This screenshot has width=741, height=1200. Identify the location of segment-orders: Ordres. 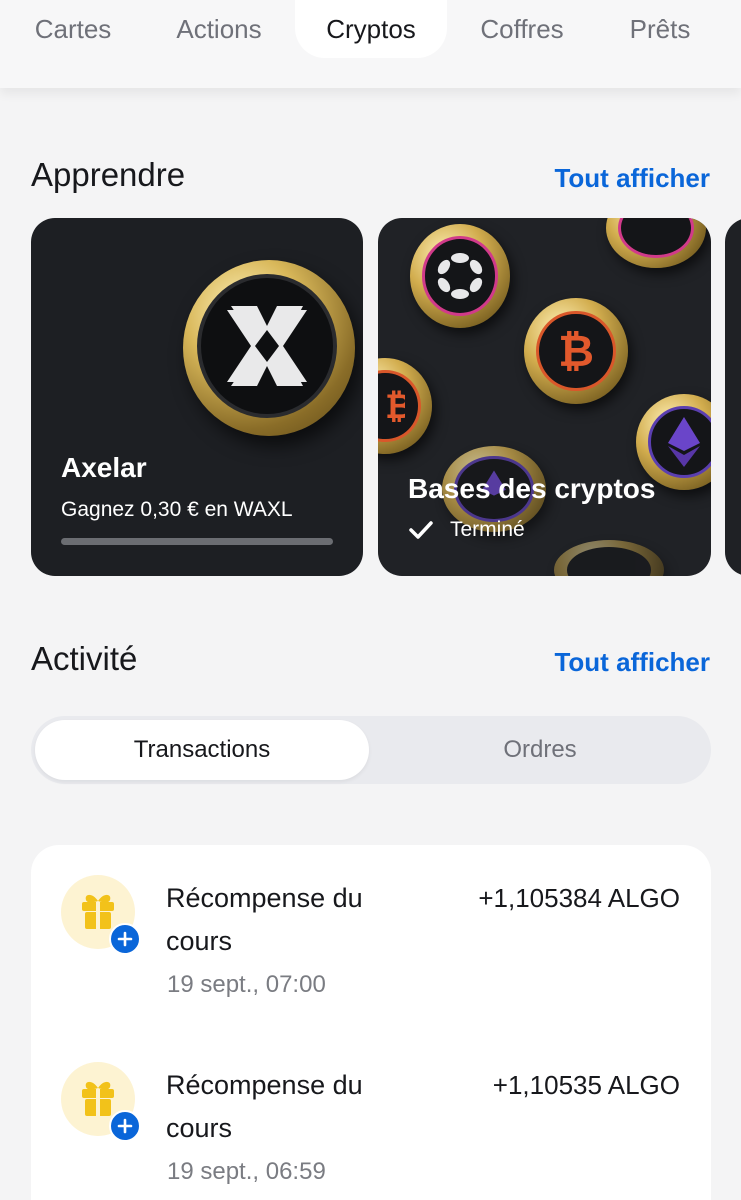
(540, 750).